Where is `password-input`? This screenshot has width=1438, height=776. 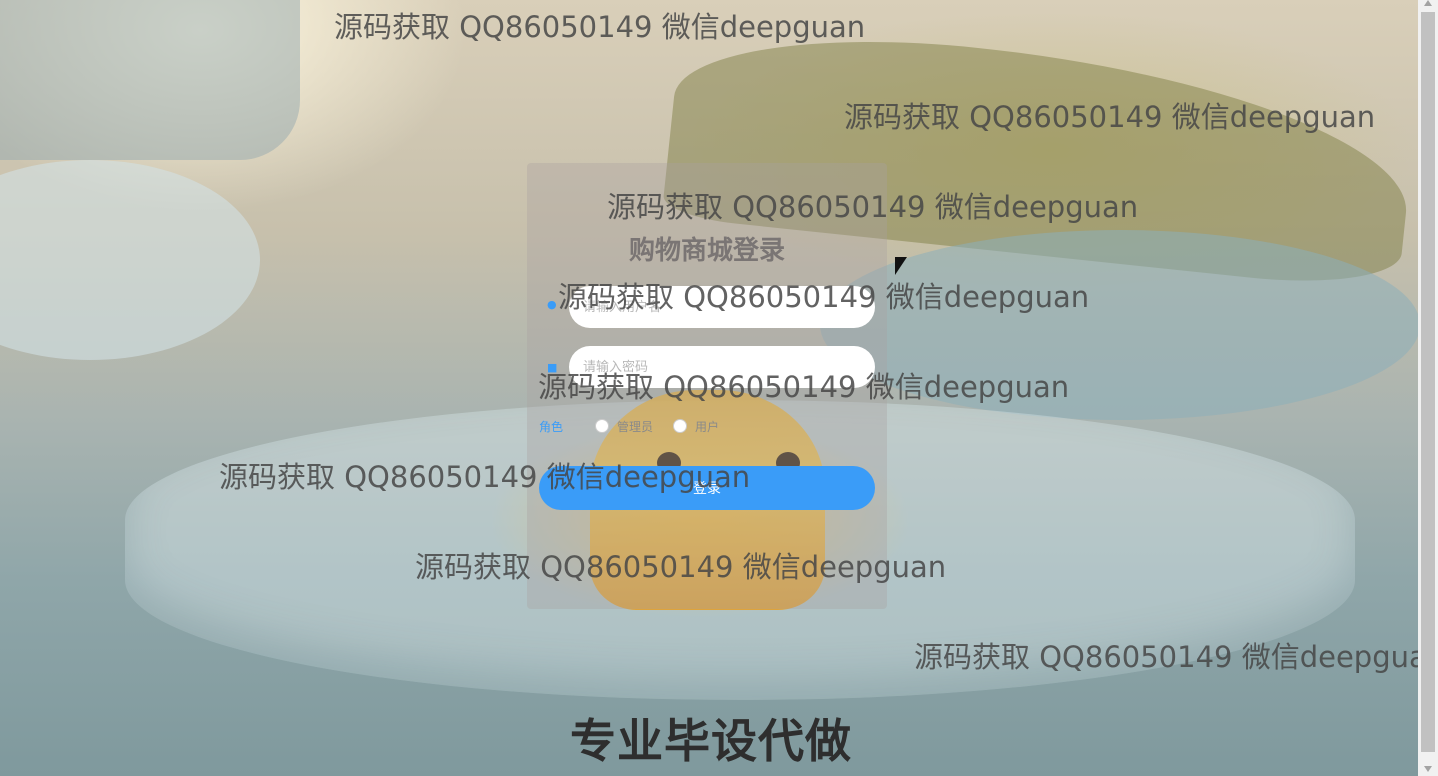 password-input is located at coordinates (722, 367).